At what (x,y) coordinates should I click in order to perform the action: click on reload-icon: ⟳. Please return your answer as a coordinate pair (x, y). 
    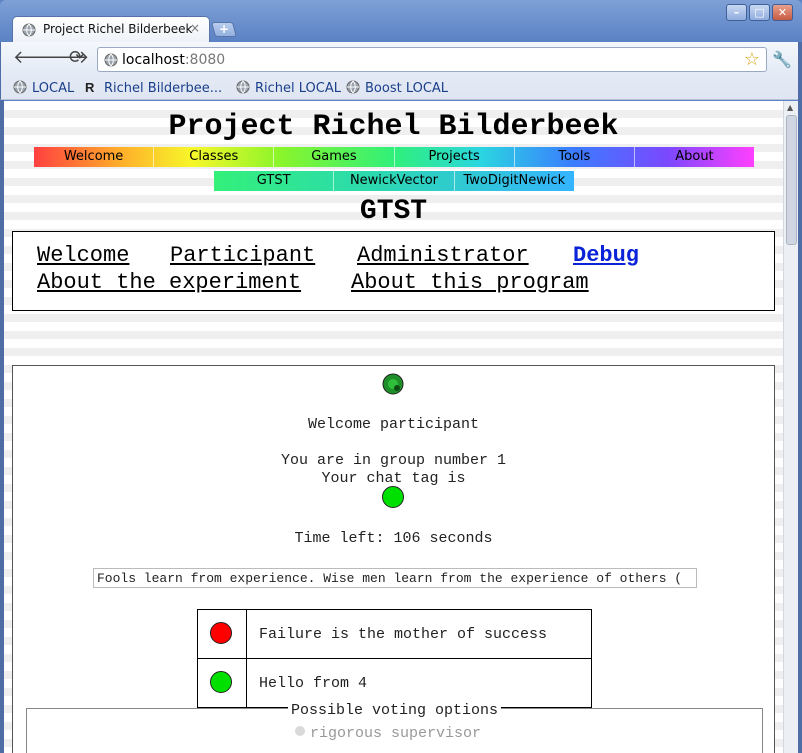
    Looking at the image, I should click on (76, 58).